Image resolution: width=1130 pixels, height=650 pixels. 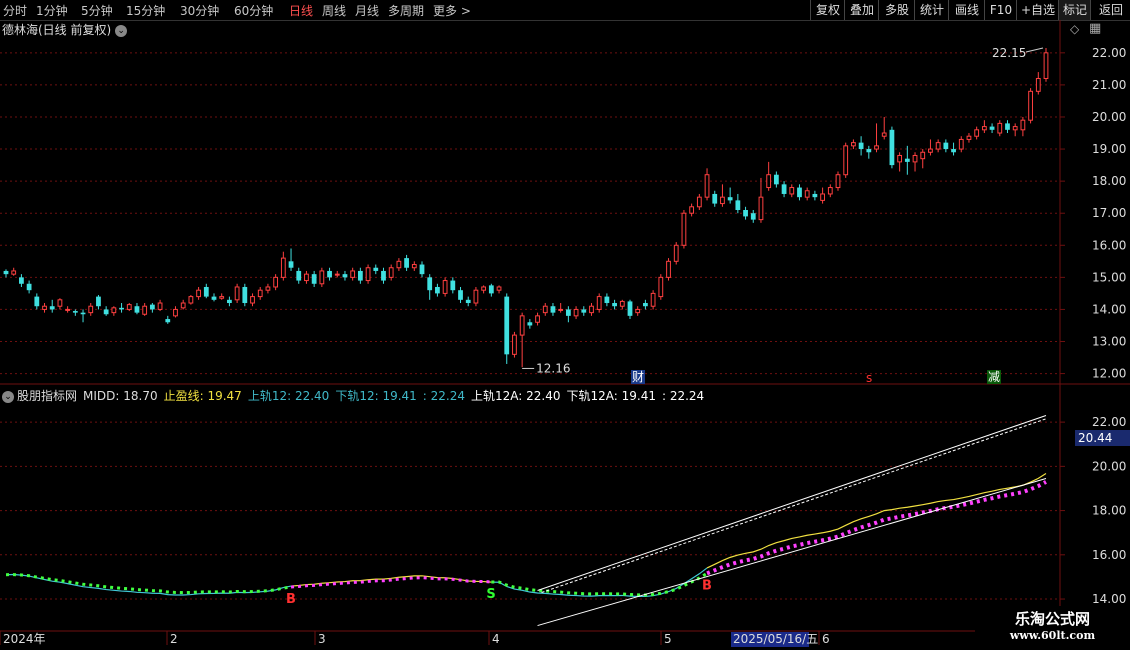 I want to click on price-tick-label: 18.00, so click(x=1109, y=181).